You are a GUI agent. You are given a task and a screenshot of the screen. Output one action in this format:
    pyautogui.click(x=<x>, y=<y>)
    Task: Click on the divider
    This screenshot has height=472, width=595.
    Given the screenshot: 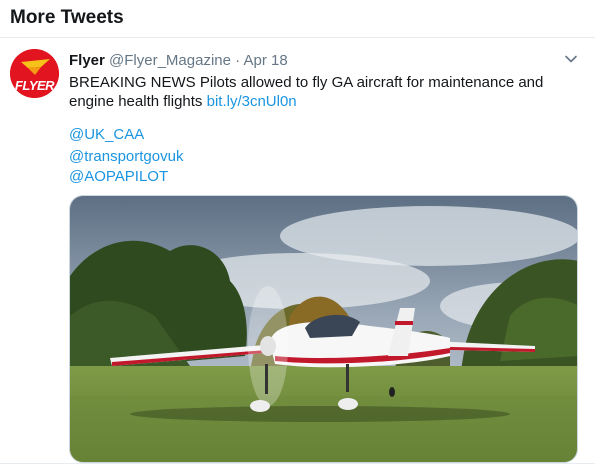 What is the action you would take?
    pyautogui.click(x=297, y=463)
    